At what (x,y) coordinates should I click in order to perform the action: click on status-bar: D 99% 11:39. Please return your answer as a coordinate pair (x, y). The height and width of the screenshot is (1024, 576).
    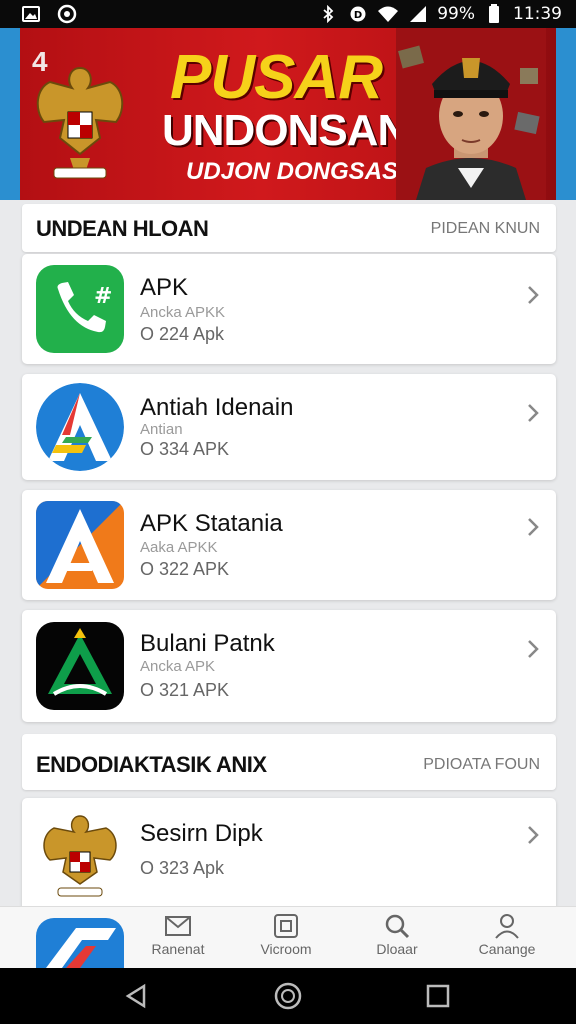
    Looking at the image, I should click on (288, 14).